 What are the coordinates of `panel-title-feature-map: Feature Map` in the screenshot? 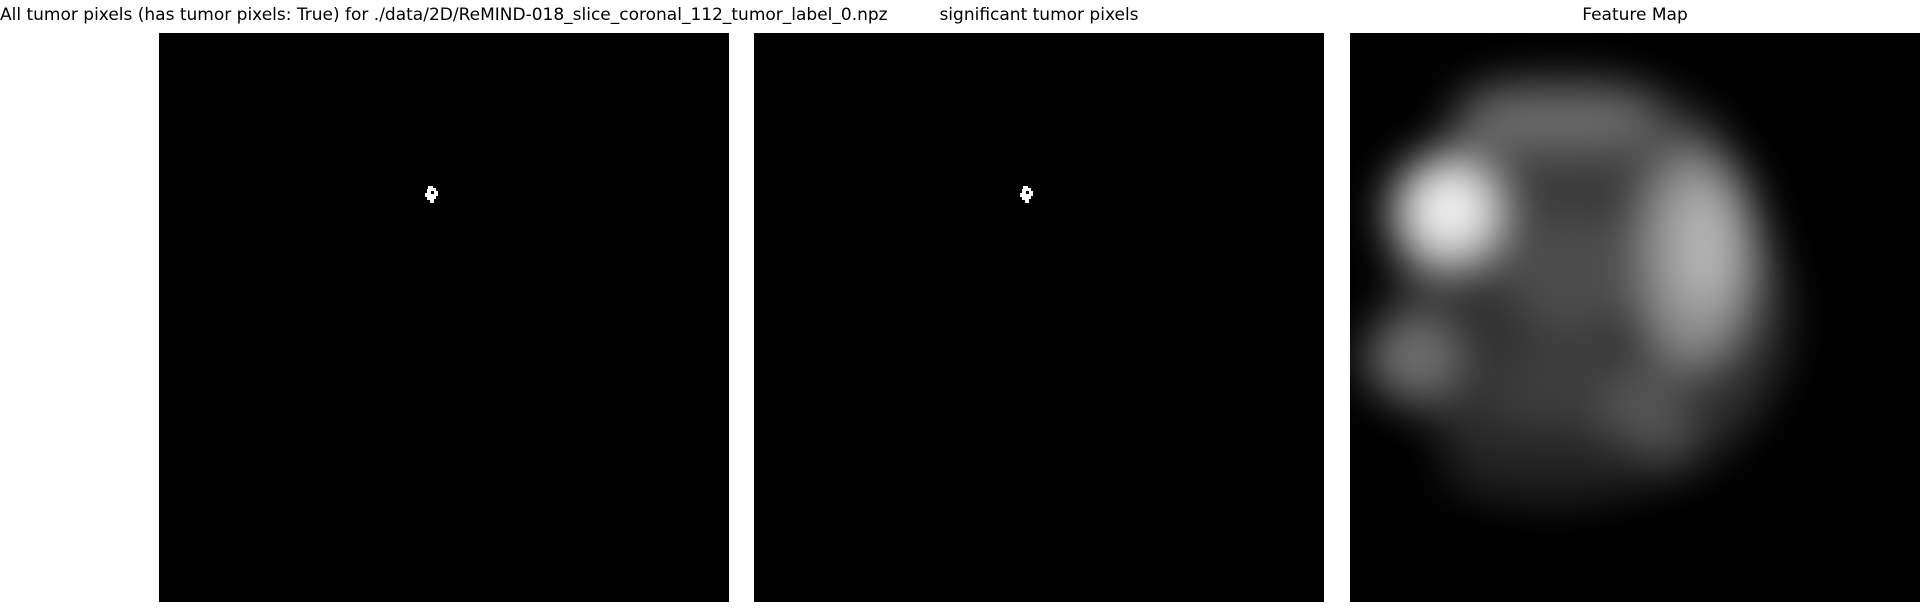 It's located at (1635, 15).